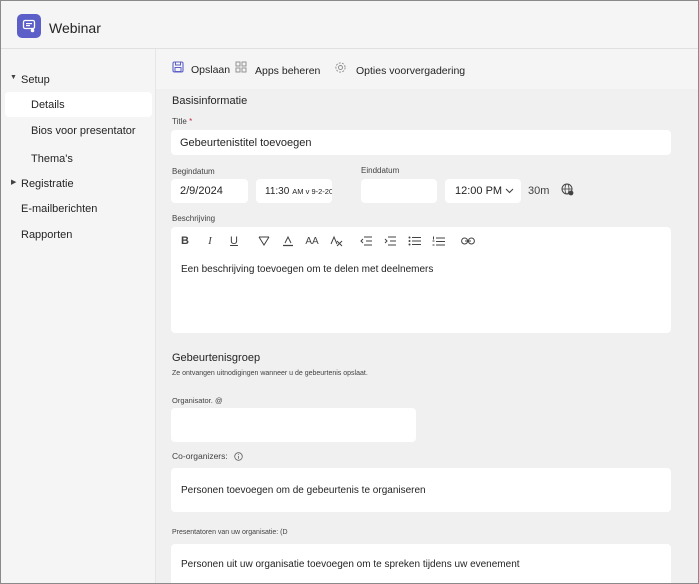 Image resolution: width=699 pixels, height=584 pixels. What do you see at coordinates (238, 456) in the screenshot?
I see `info-icon` at bounding box center [238, 456].